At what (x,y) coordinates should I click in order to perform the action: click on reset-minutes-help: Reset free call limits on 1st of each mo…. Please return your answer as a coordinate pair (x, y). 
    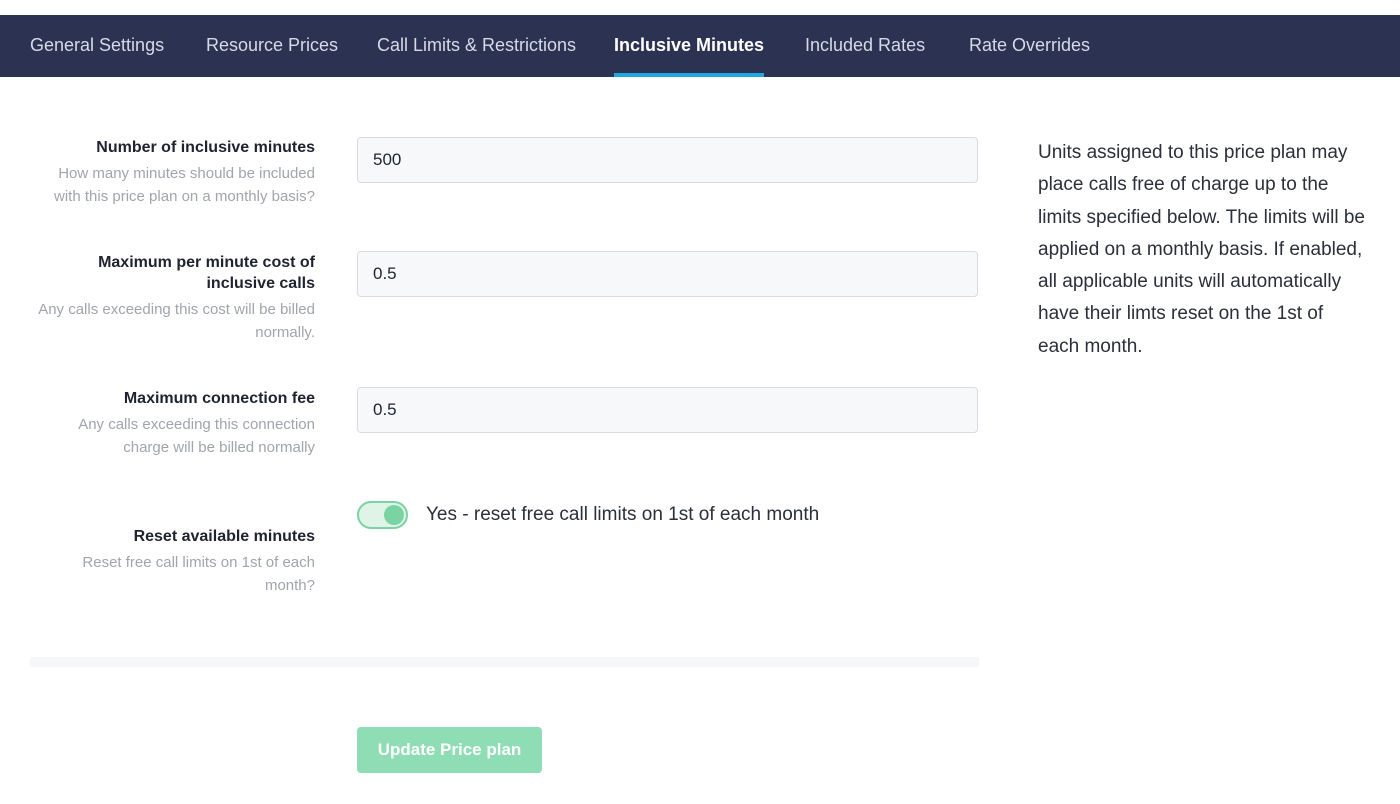
    Looking at the image, I should click on (198, 574).